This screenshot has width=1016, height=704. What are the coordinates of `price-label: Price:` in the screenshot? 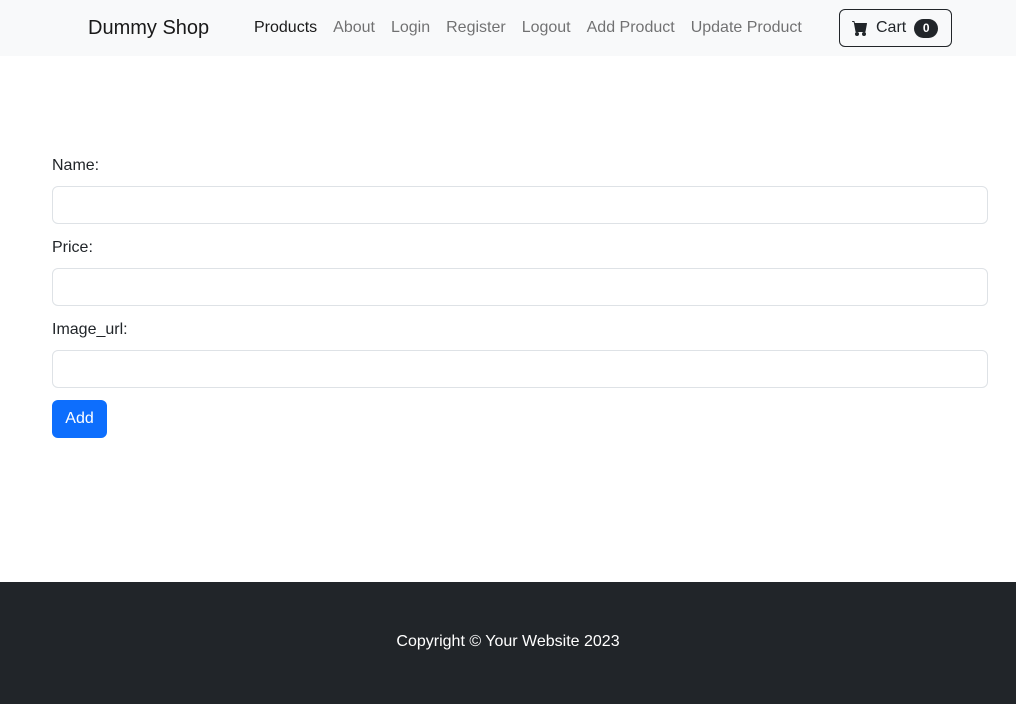 It's located at (72, 247).